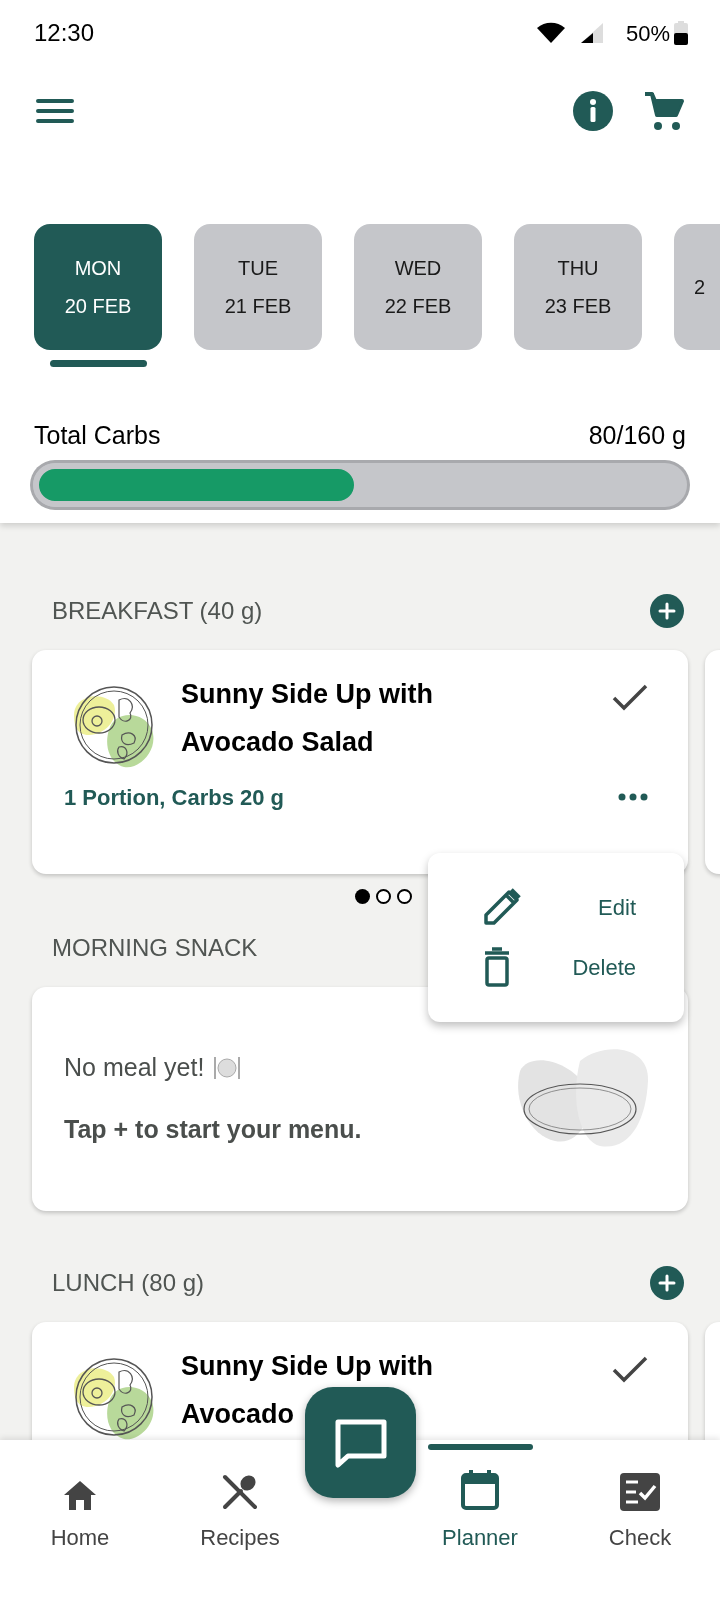  I want to click on day-tab: 2, so click(697, 287).